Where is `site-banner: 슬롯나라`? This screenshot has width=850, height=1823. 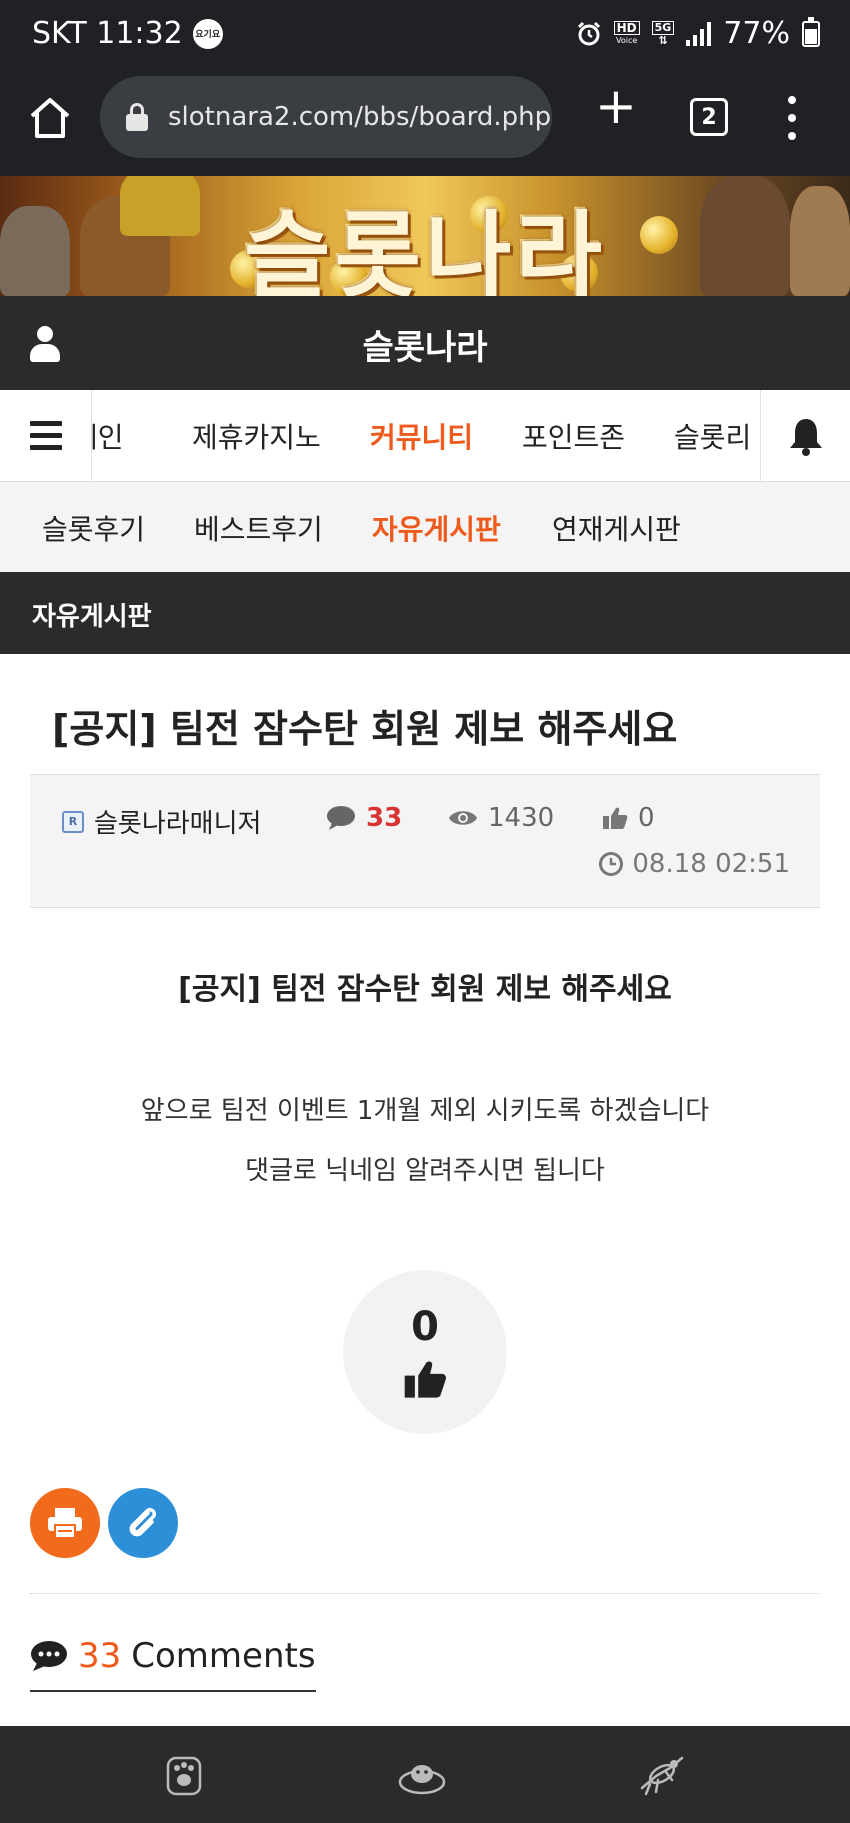
site-banner: 슬롯나라 is located at coordinates (425, 236).